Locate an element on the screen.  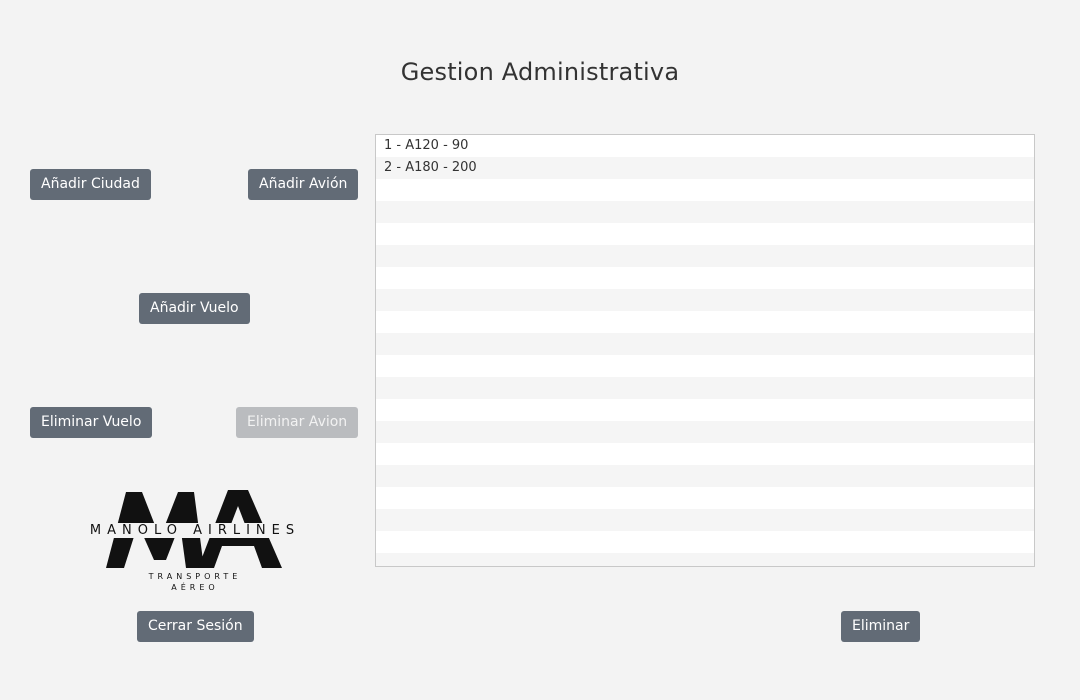
manolo-airlines-logo: MANOLO AIRLINES TRANSPORTE AÉREO is located at coordinates (195, 538).